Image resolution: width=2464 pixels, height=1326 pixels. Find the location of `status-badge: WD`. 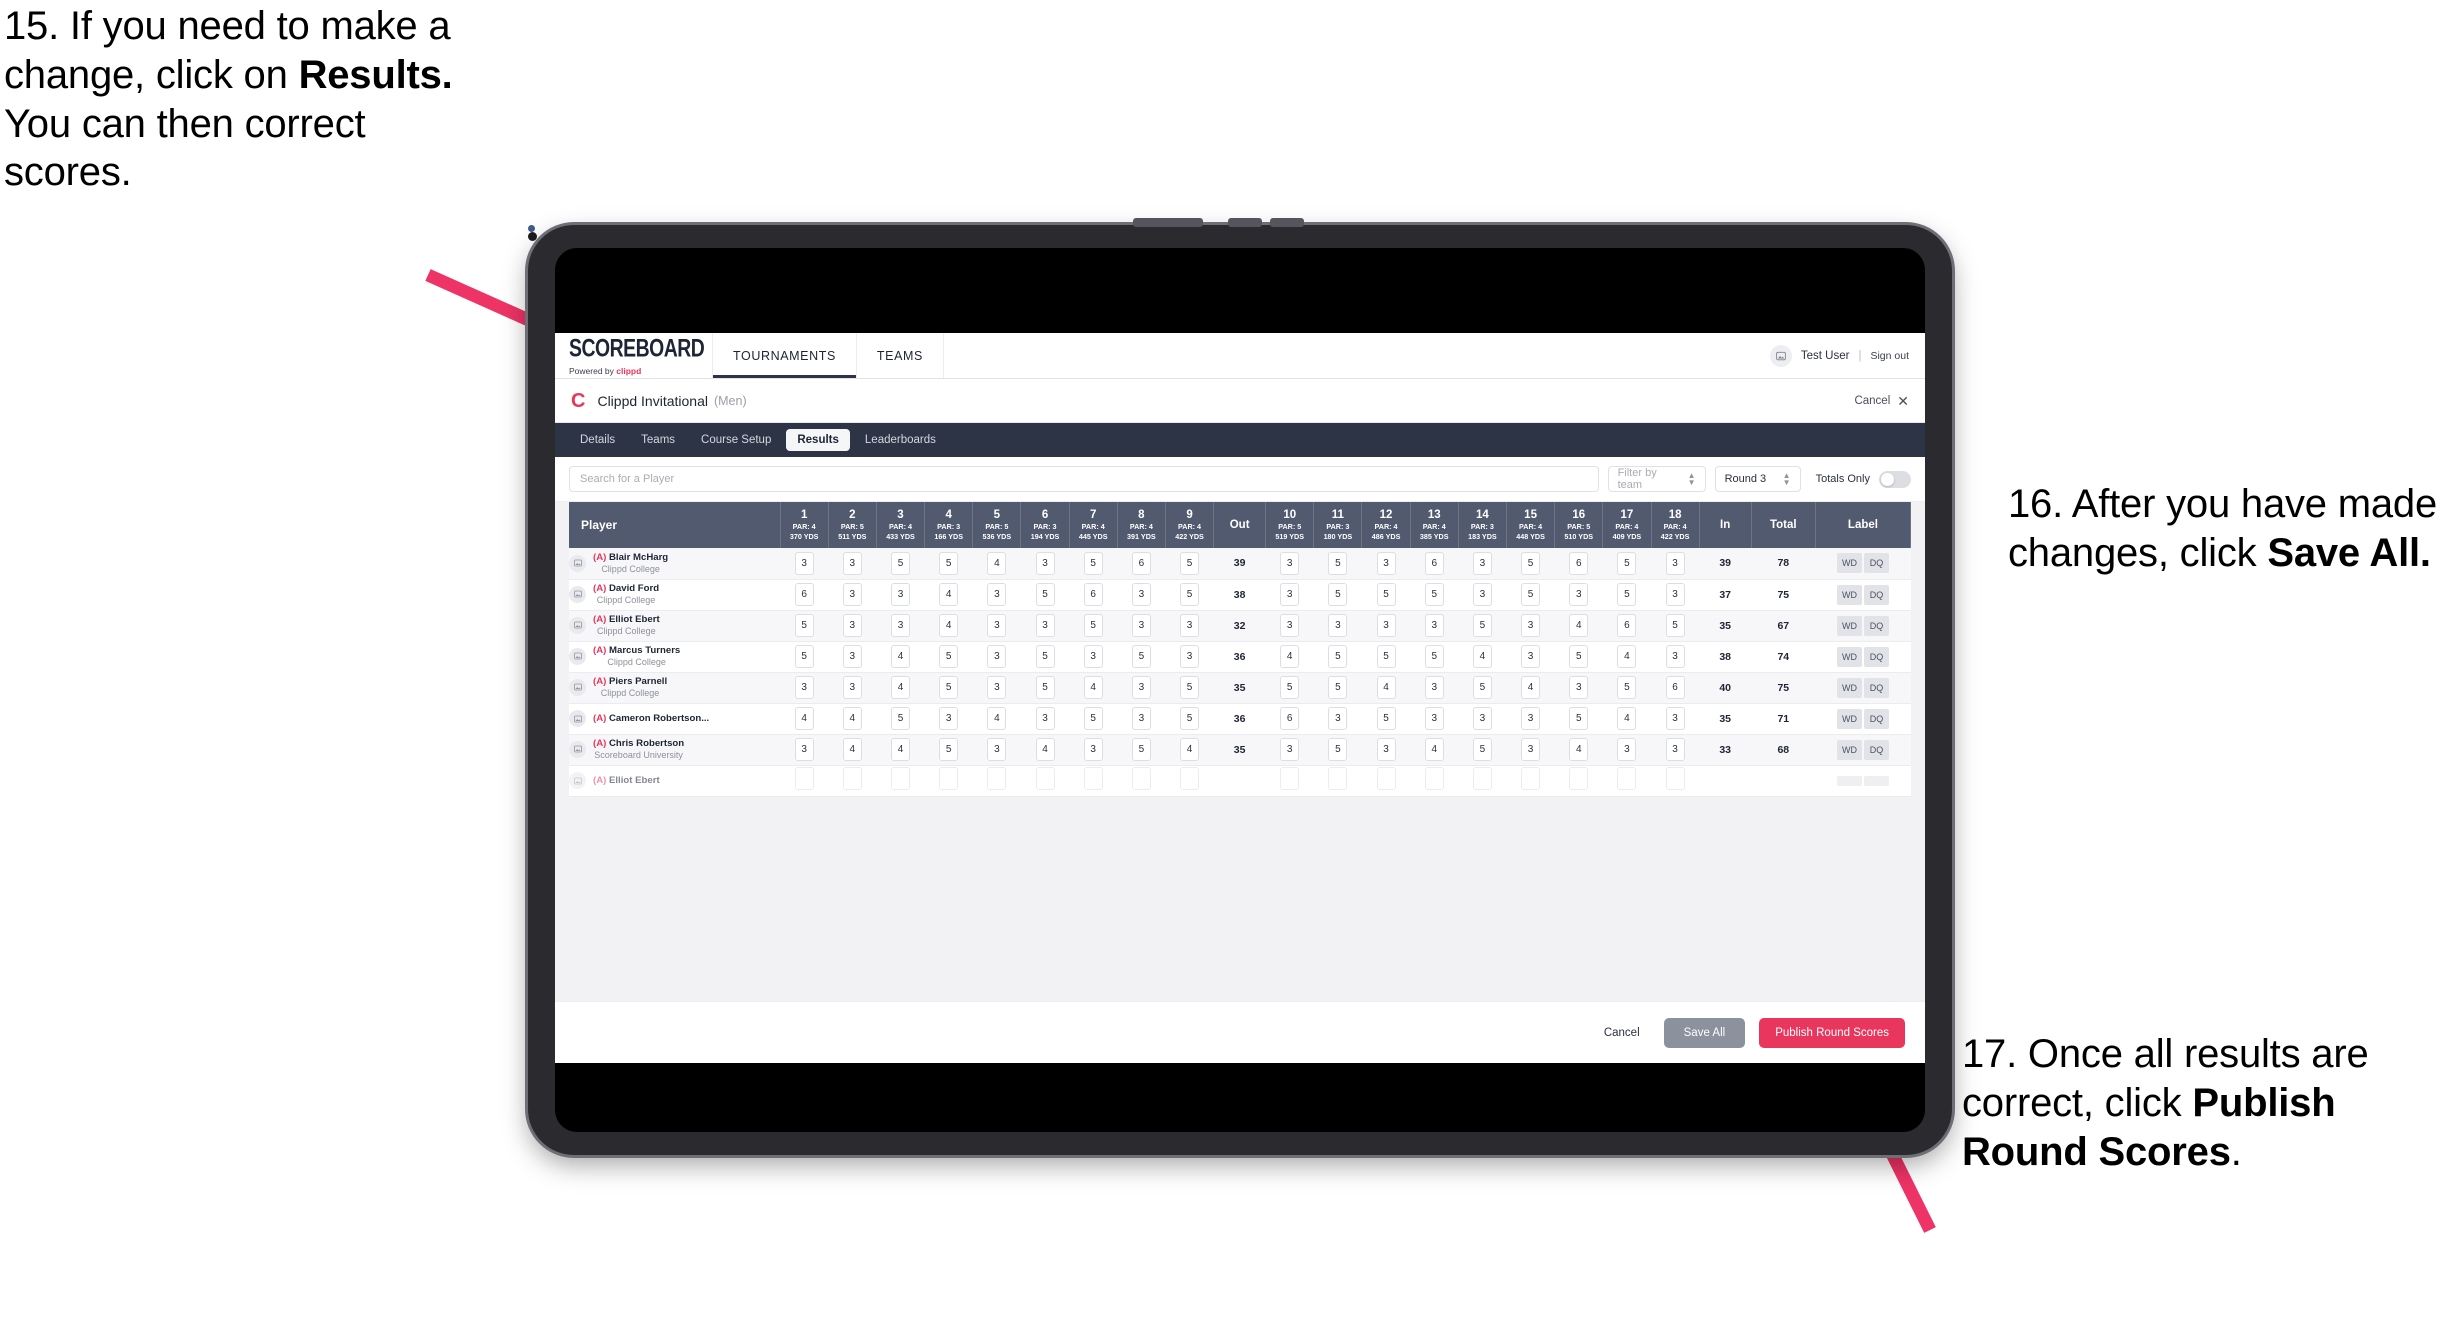

status-badge: WD is located at coordinates (1849, 749).